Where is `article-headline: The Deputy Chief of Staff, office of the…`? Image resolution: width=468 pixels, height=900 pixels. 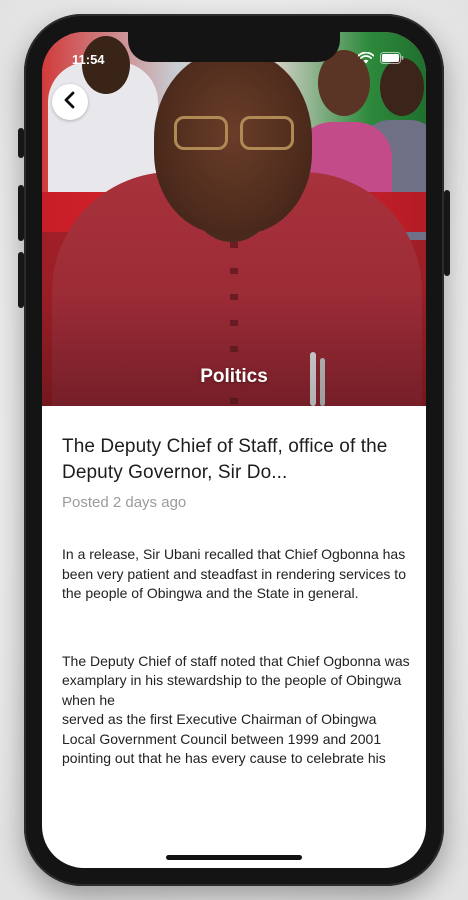 article-headline: The Deputy Chief of Staff, office of the… is located at coordinates (225, 459).